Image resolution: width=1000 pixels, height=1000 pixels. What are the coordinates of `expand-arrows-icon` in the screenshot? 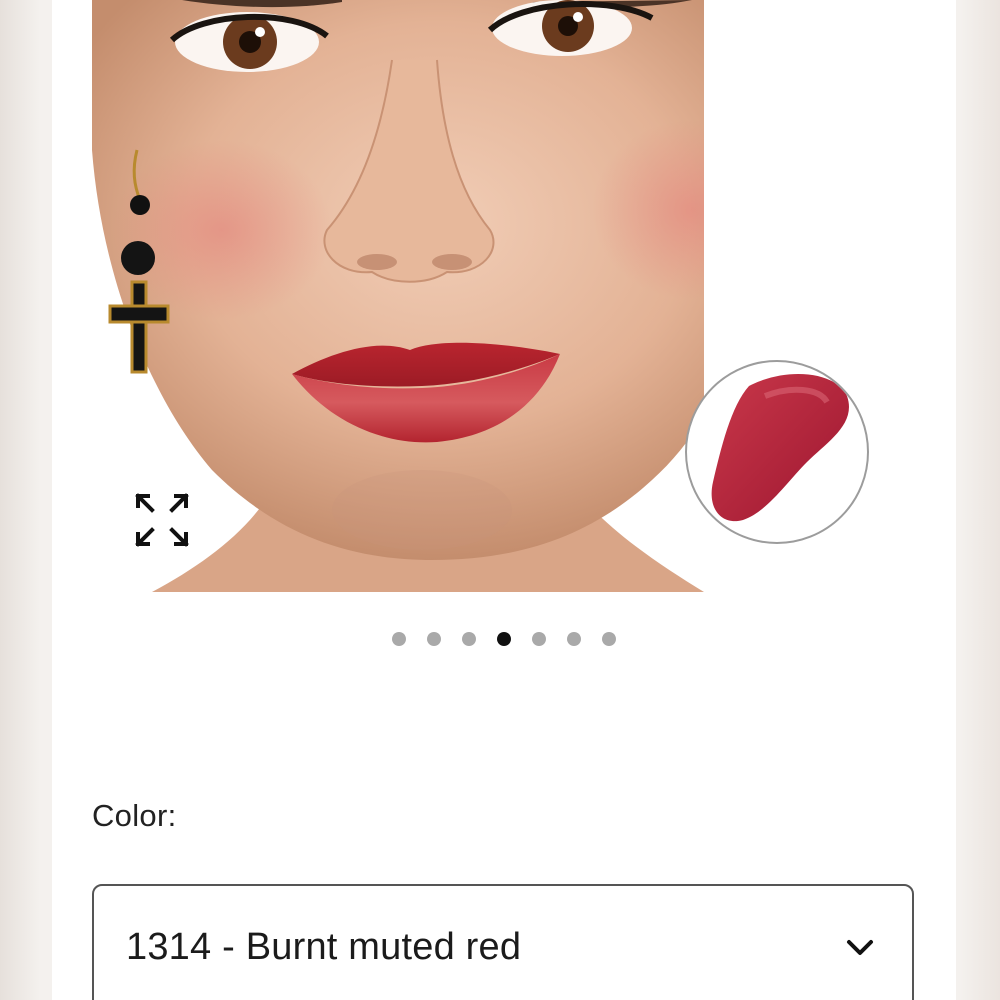 It's located at (162, 520).